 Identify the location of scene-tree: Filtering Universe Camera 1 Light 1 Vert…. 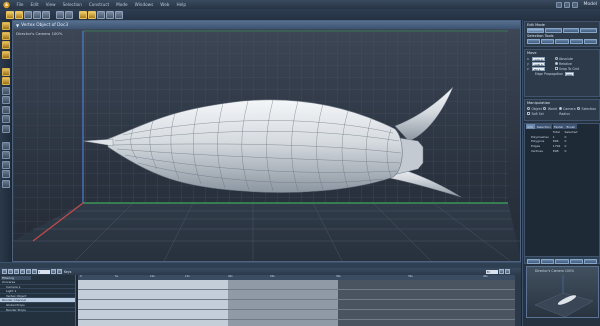
(38, 300).